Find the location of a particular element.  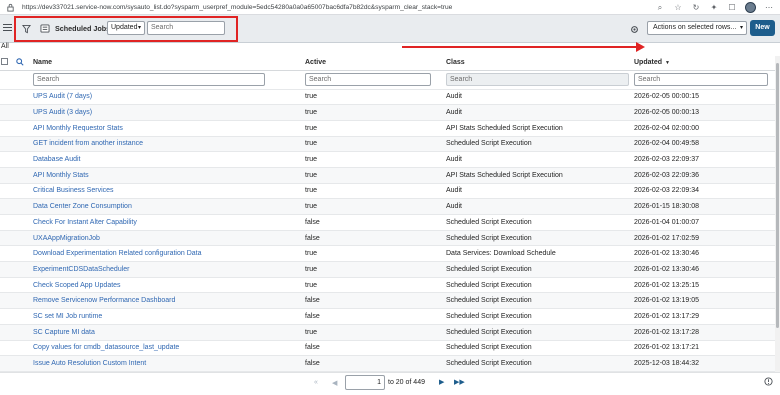

sort-field-select: Updated ▾ is located at coordinates (126, 28).